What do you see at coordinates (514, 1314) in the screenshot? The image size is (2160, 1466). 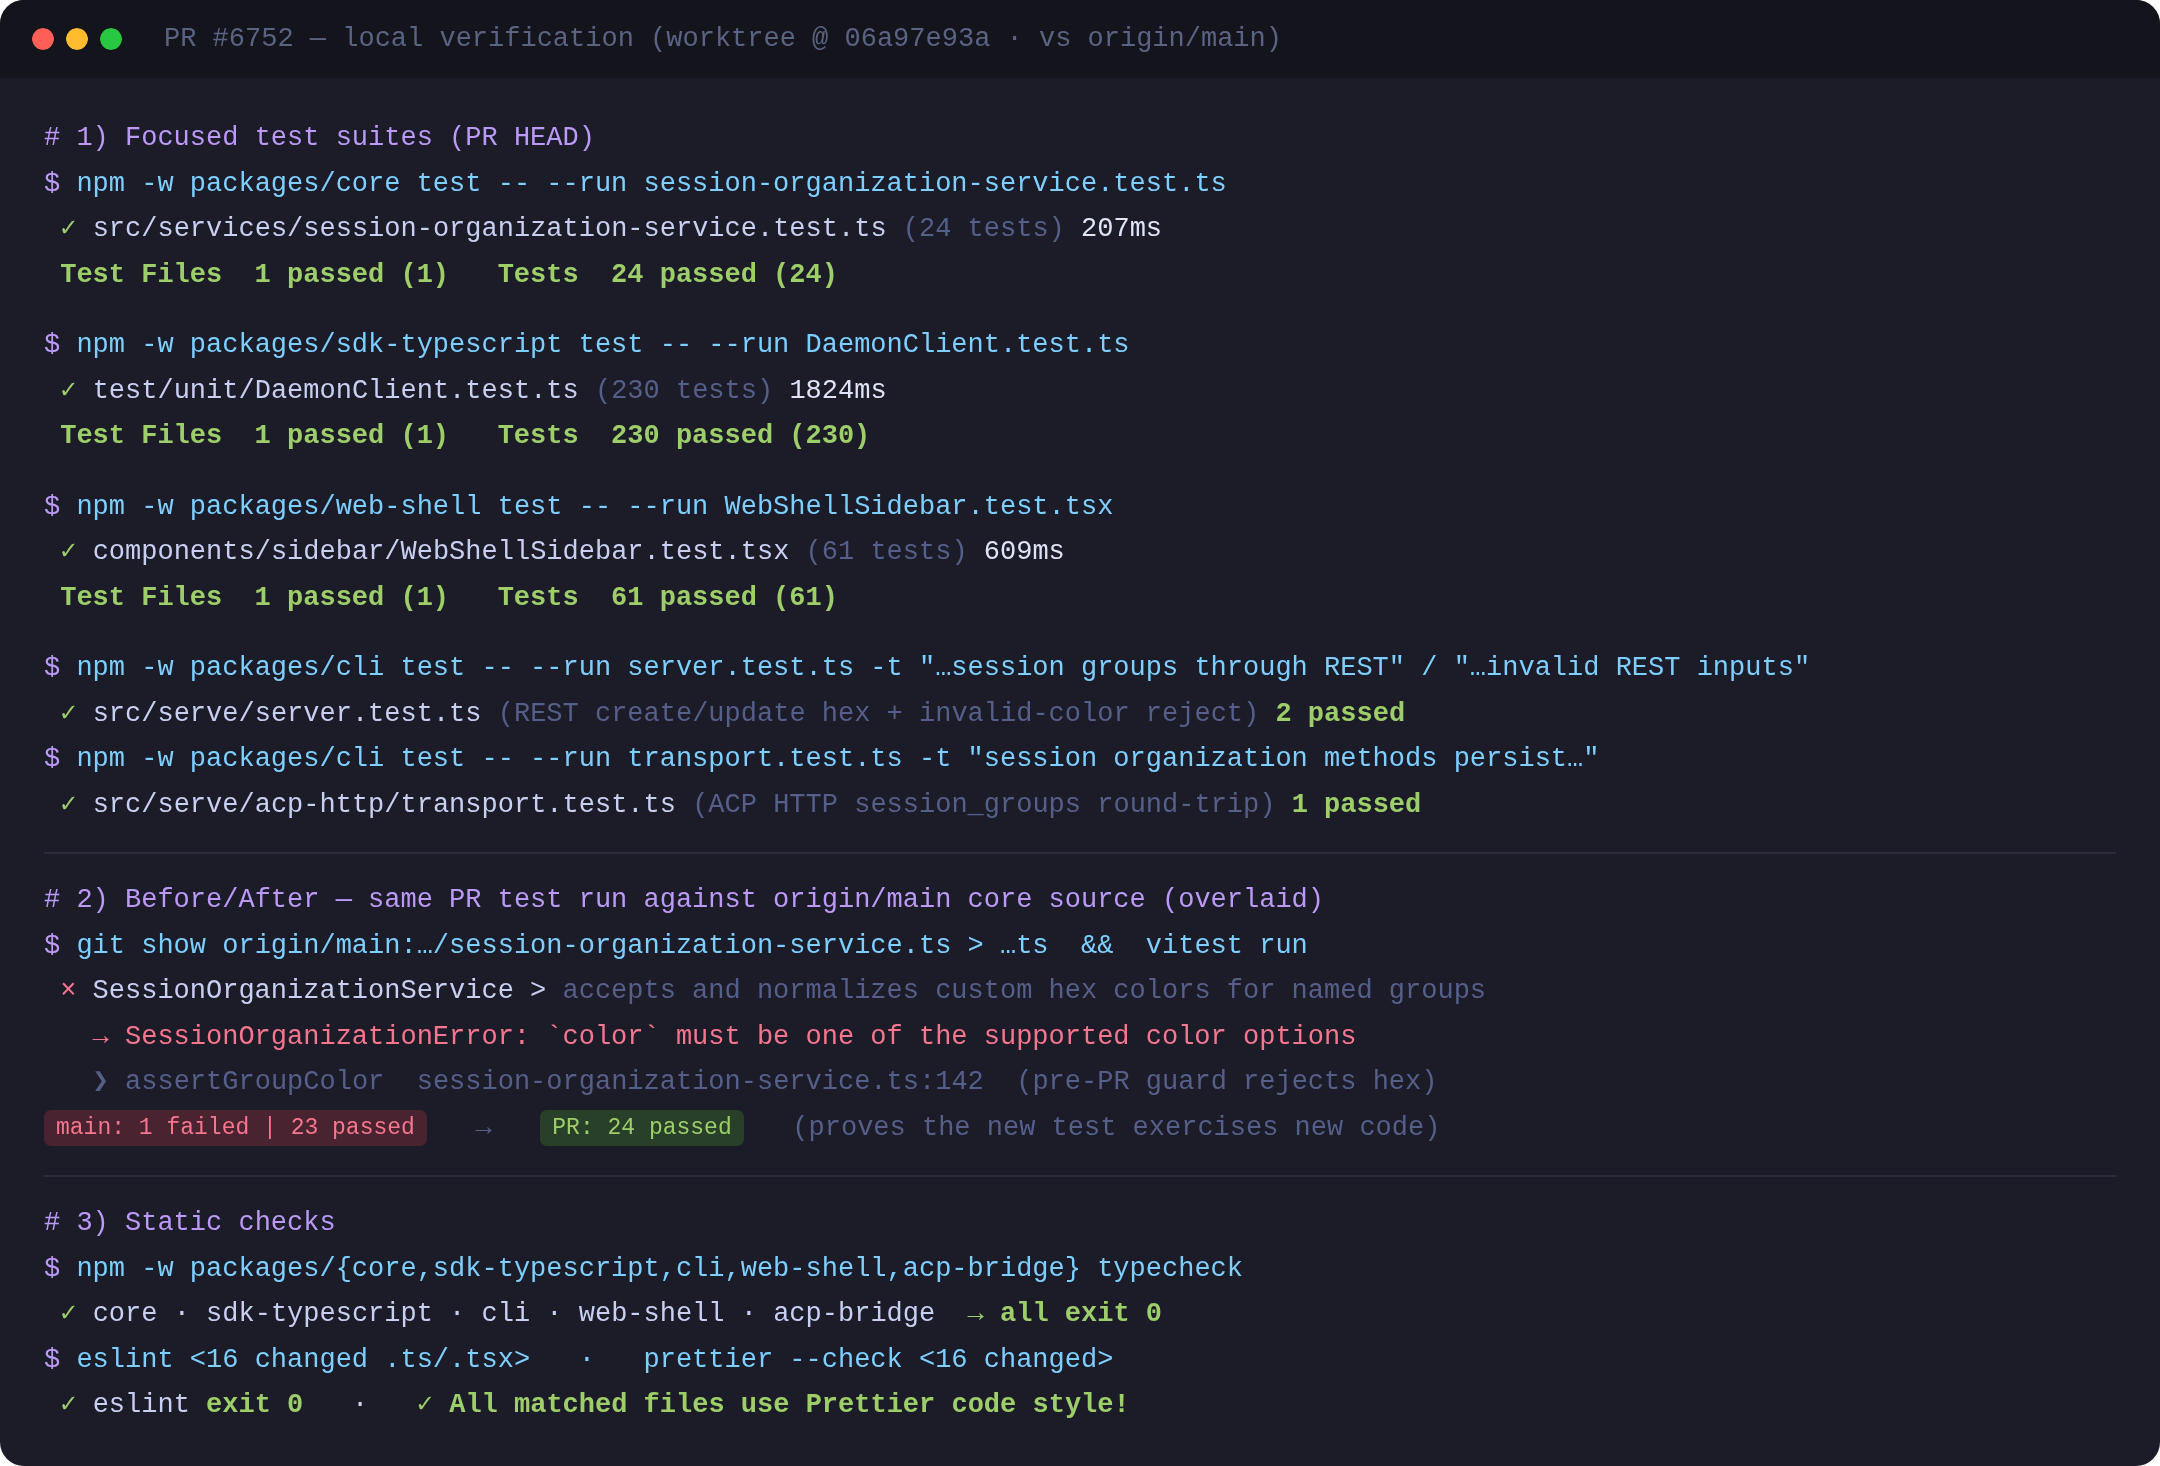 I see `output-text: core · sdk-typescript · cli · web-shell · acp-bridge` at bounding box center [514, 1314].